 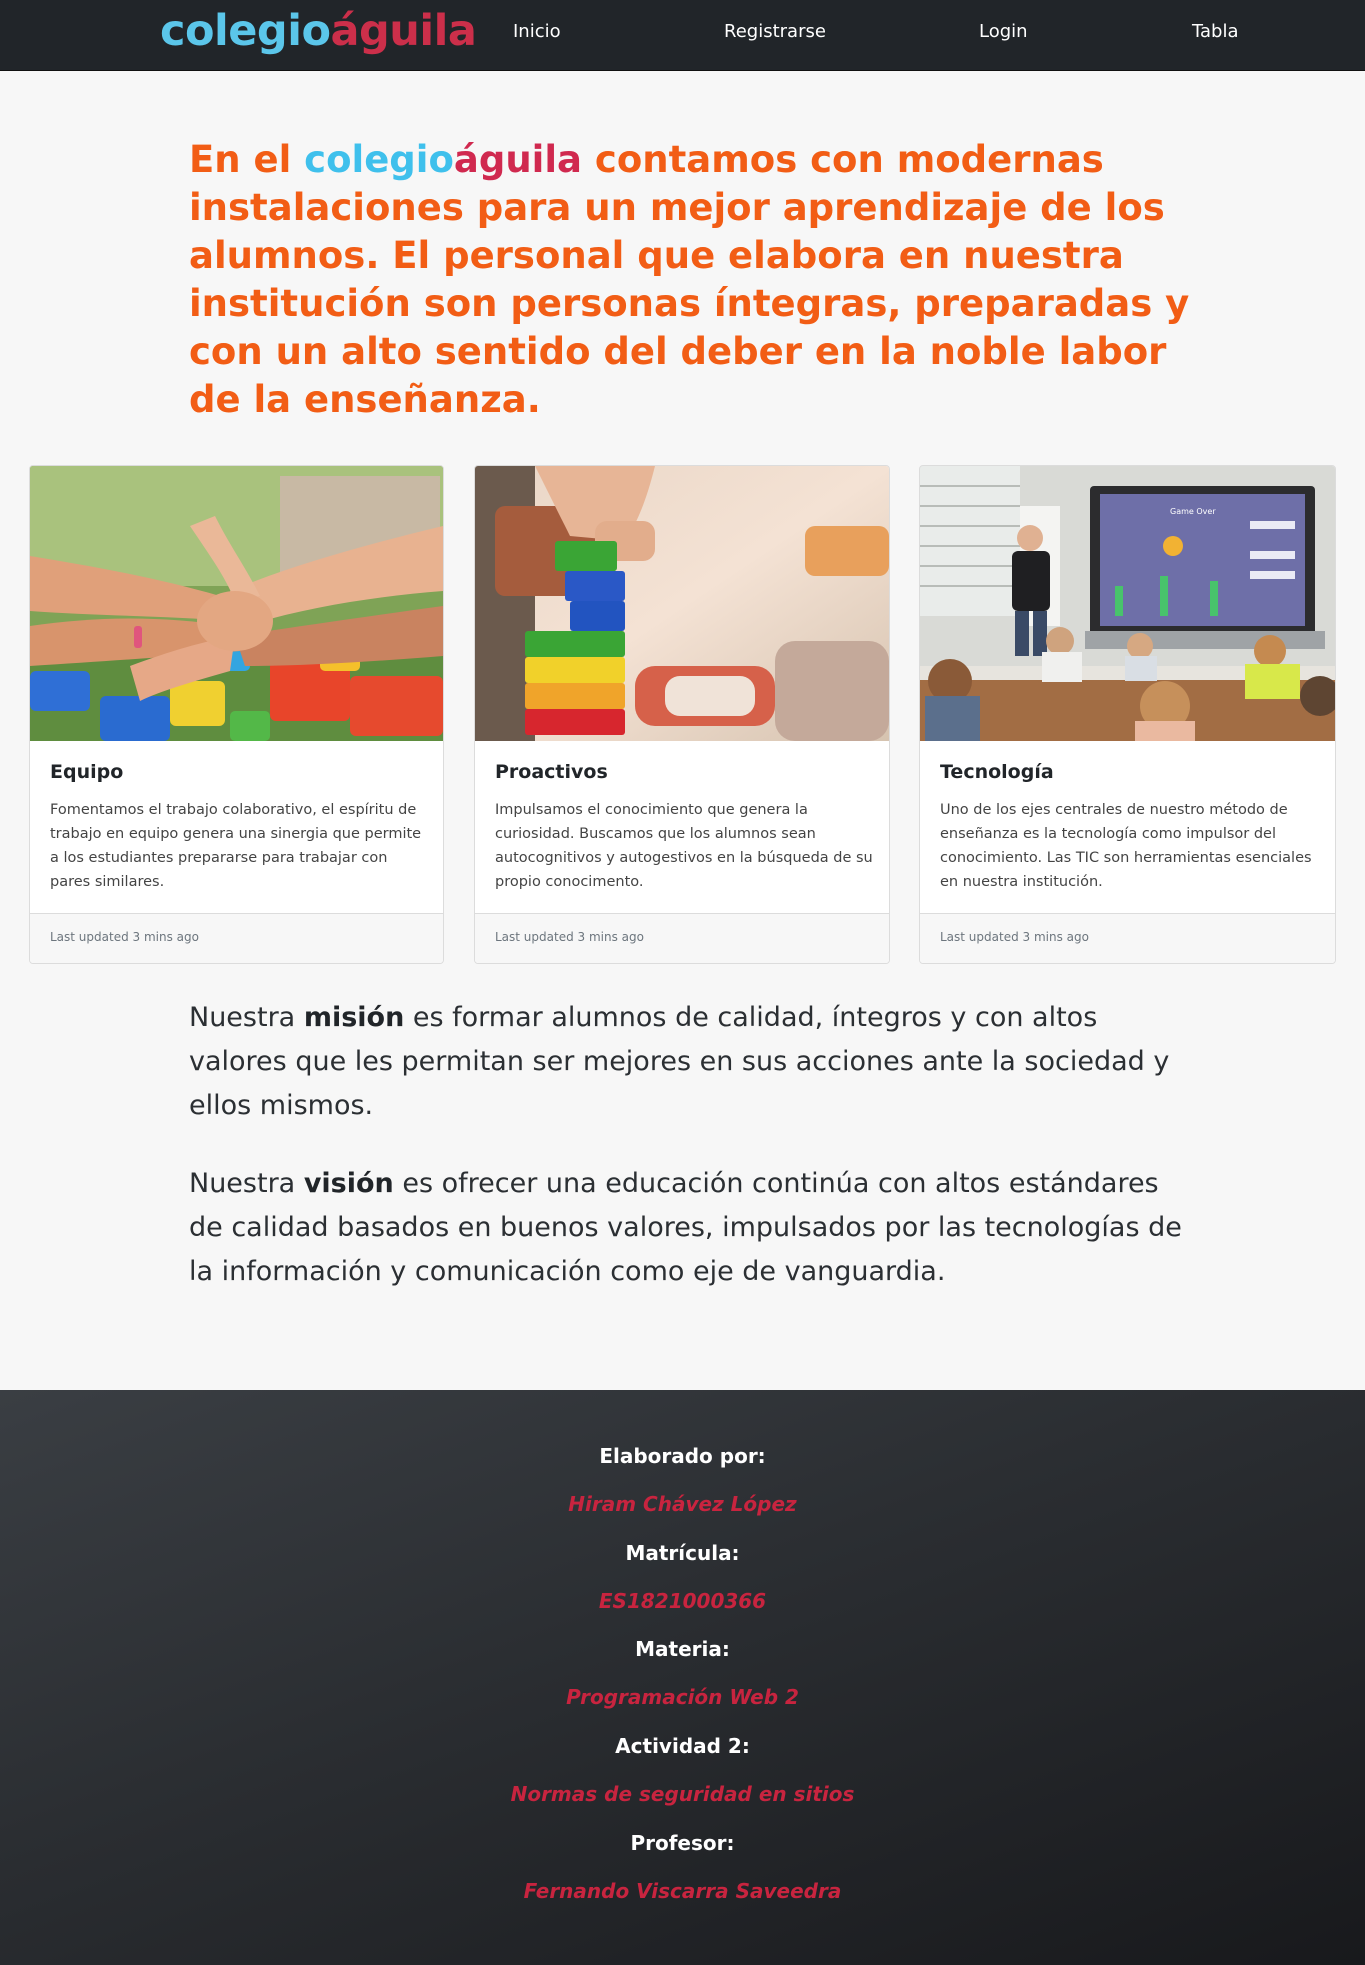 I want to click on nav-link-tabla: Tabla, so click(x=1215, y=31).